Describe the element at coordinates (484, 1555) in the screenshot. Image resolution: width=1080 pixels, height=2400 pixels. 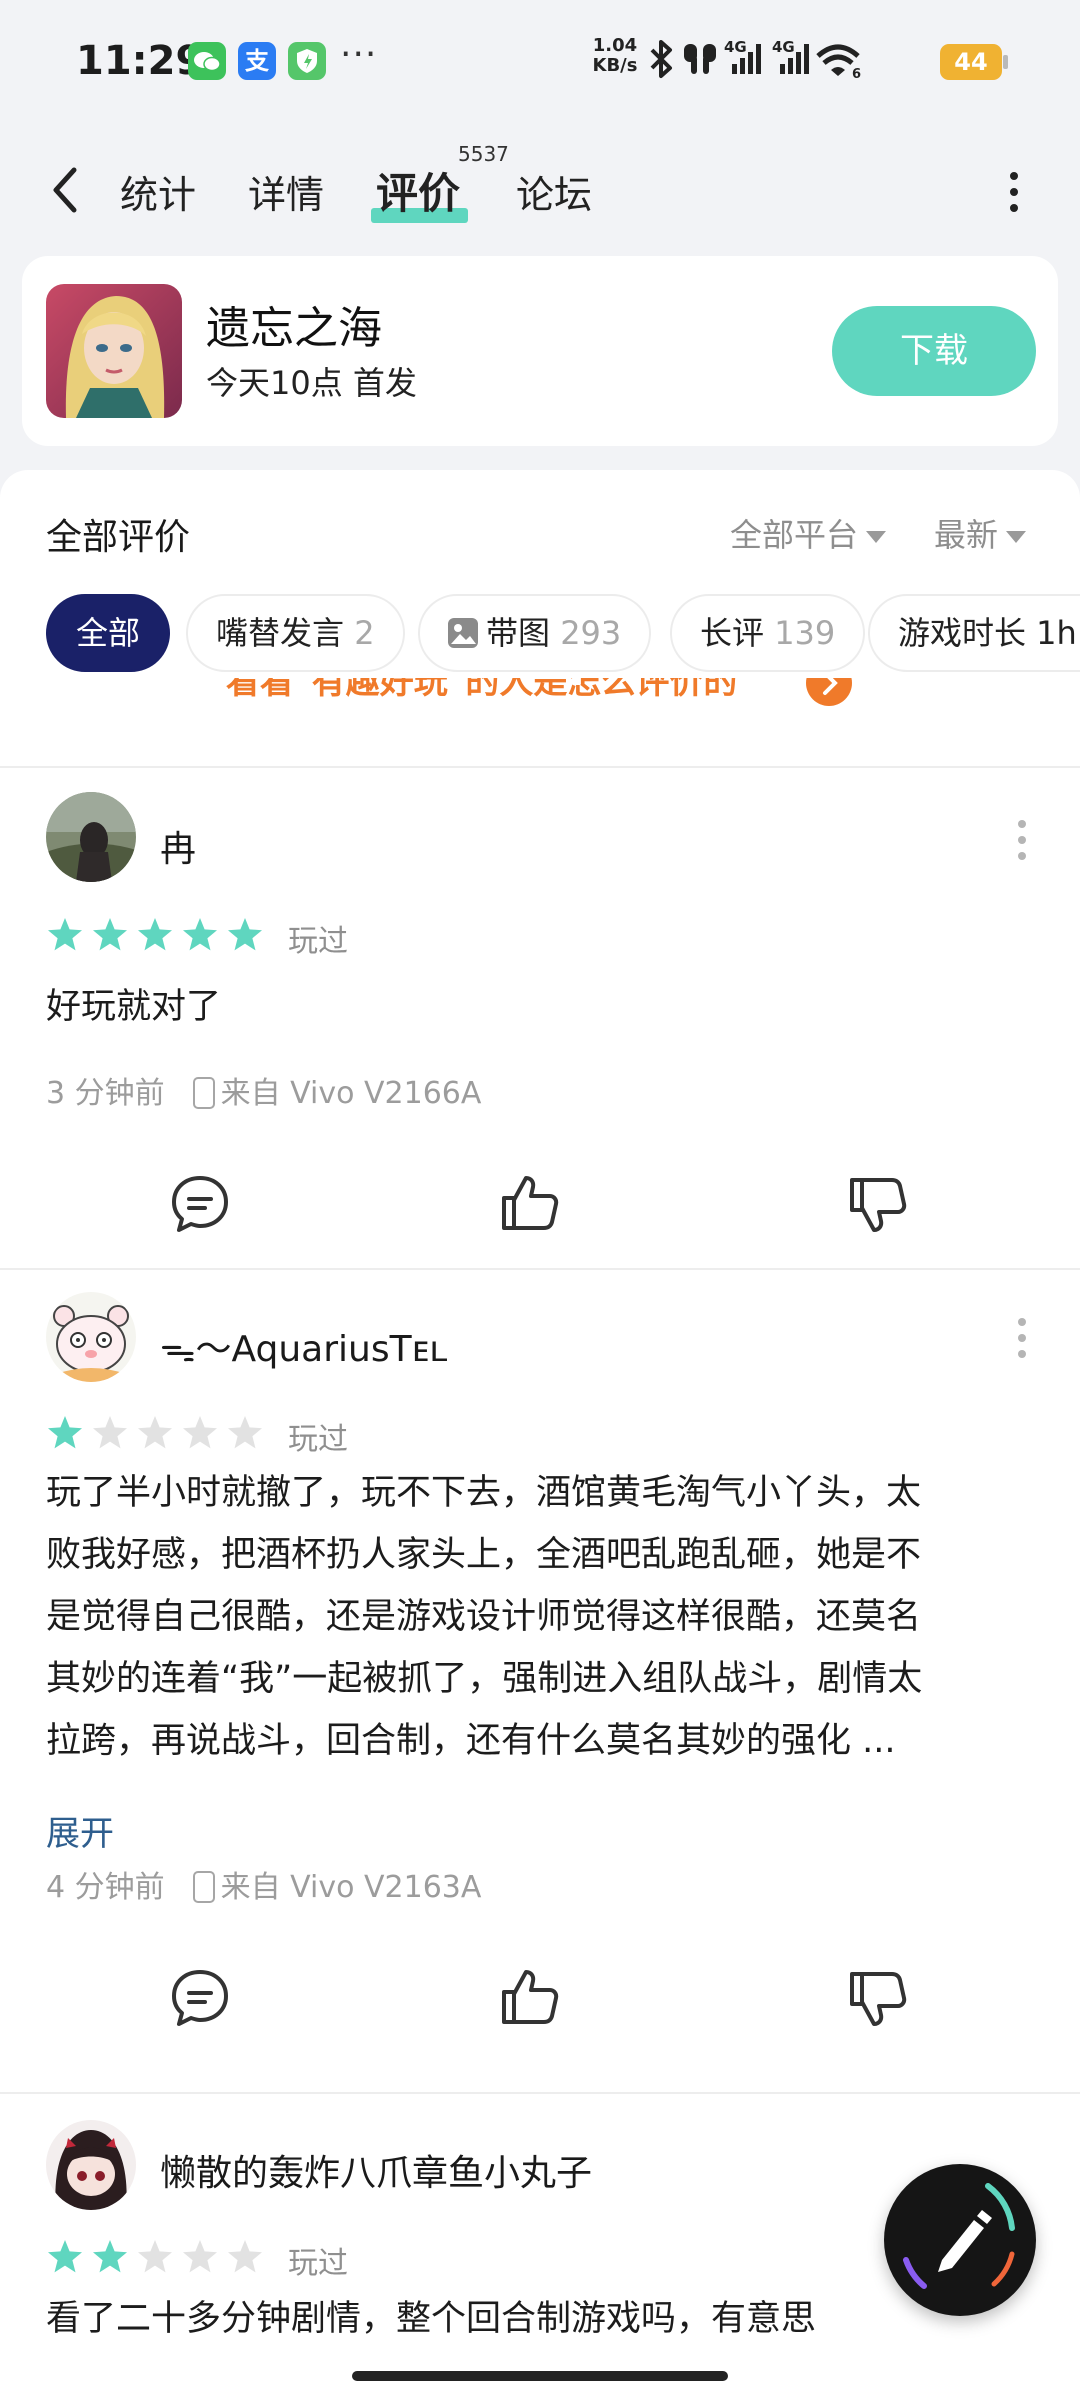
I see `review-text-line: 败我好感，把酒杯扔人家头上，全酒吧乱跑乱砸，她是不` at that location.